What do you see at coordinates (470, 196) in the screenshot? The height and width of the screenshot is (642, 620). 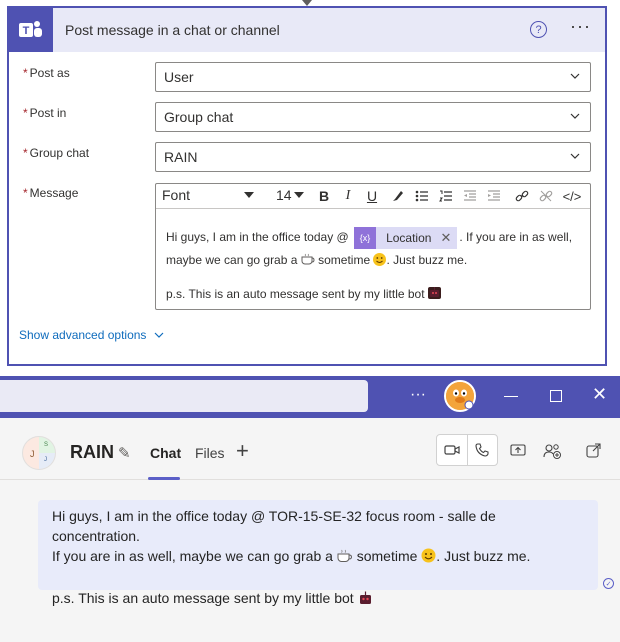 I see `decrease-indent-icon` at bounding box center [470, 196].